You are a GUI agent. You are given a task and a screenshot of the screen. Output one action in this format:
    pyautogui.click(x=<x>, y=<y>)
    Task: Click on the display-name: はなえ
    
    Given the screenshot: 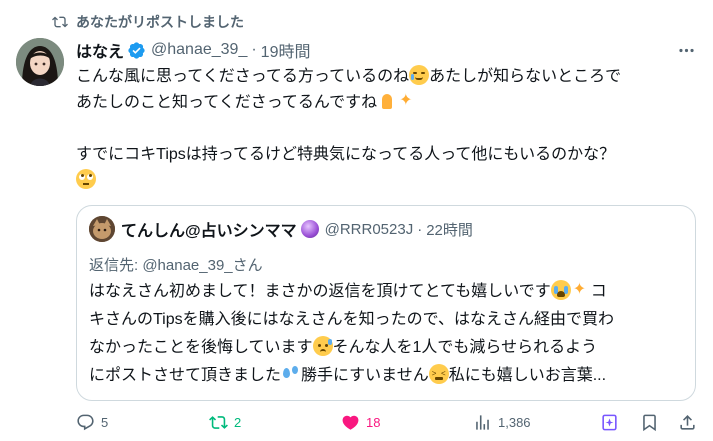 What is the action you would take?
    pyautogui.click(x=100, y=50)
    